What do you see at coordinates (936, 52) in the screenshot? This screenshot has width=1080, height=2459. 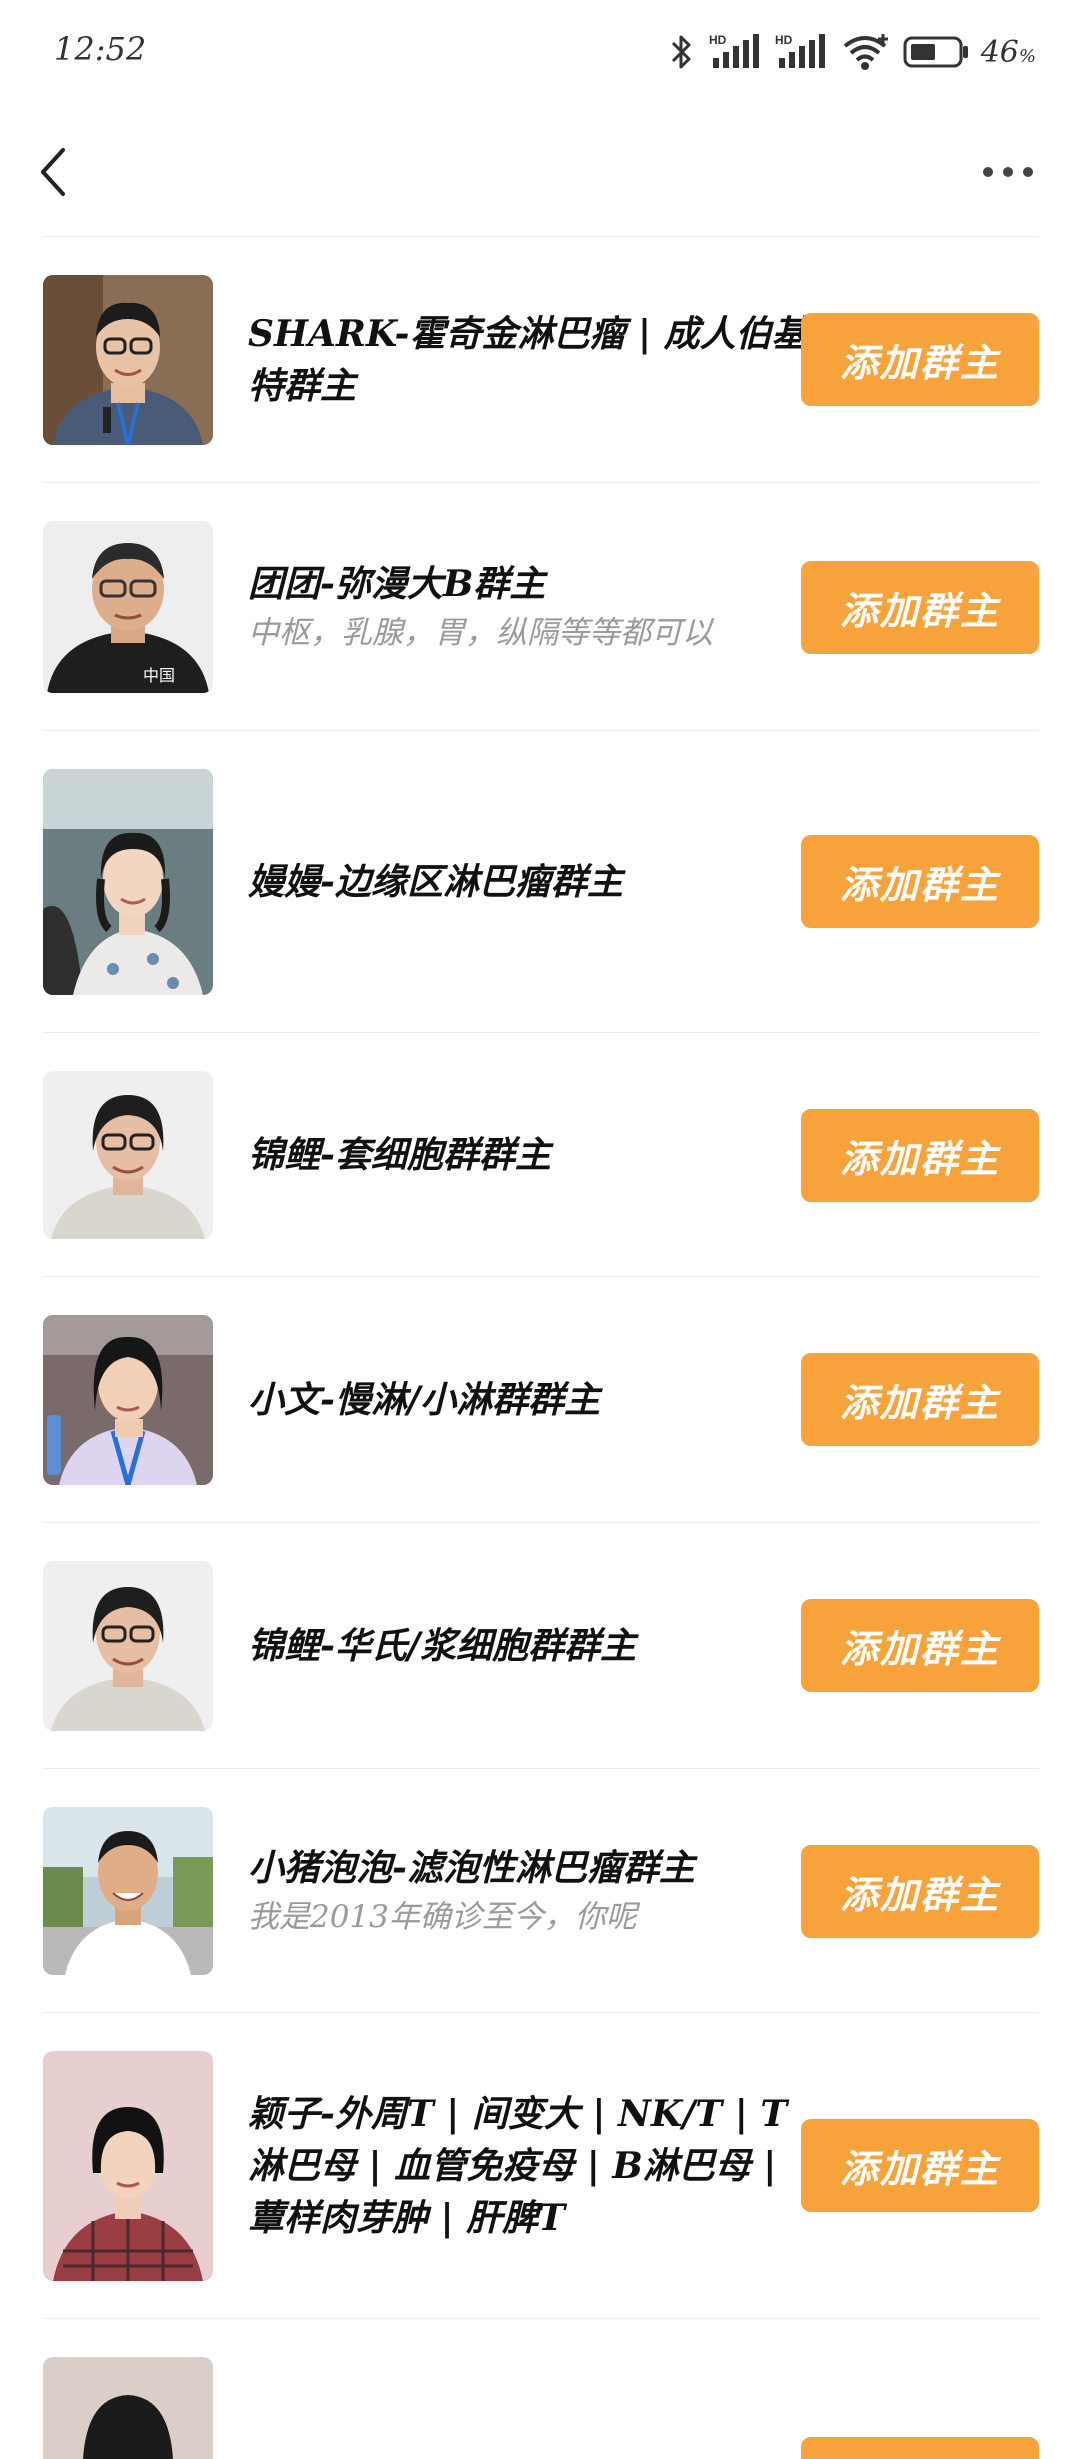 I see `battery-icon` at bounding box center [936, 52].